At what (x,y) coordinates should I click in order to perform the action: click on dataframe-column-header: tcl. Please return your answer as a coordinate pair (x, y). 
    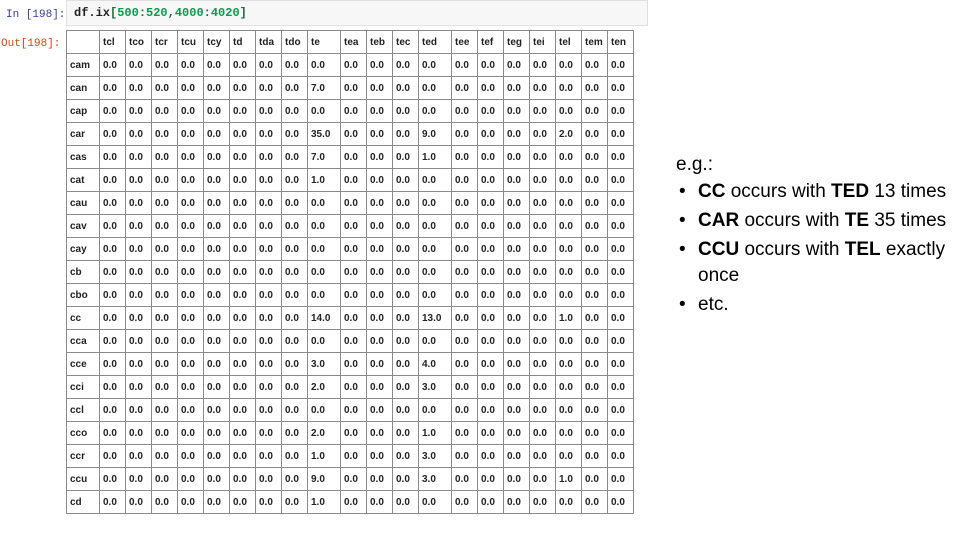
    Looking at the image, I should click on (112, 42).